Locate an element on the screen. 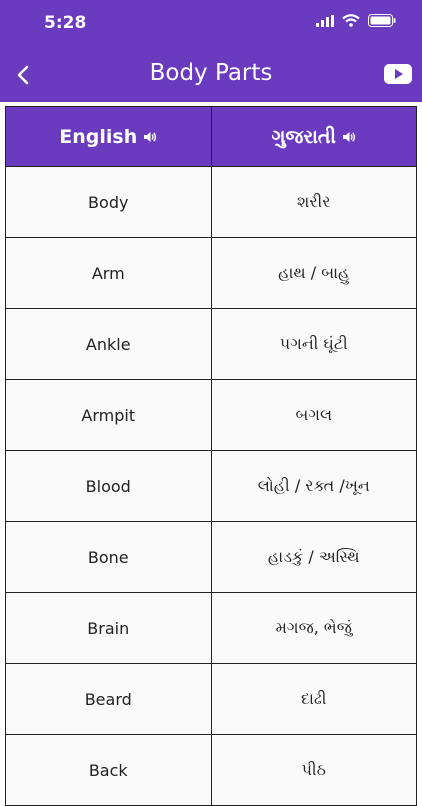  gujarati-word: લોહી / રક્ત /ખૂન is located at coordinates (313, 486).